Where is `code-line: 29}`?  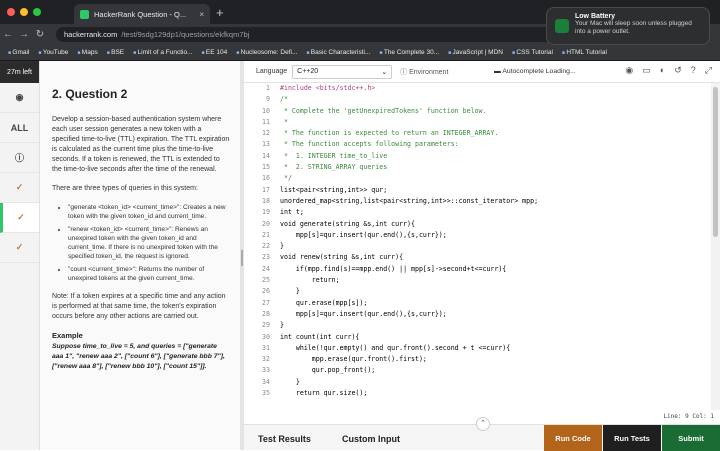 code-line: 29} is located at coordinates (477, 325).